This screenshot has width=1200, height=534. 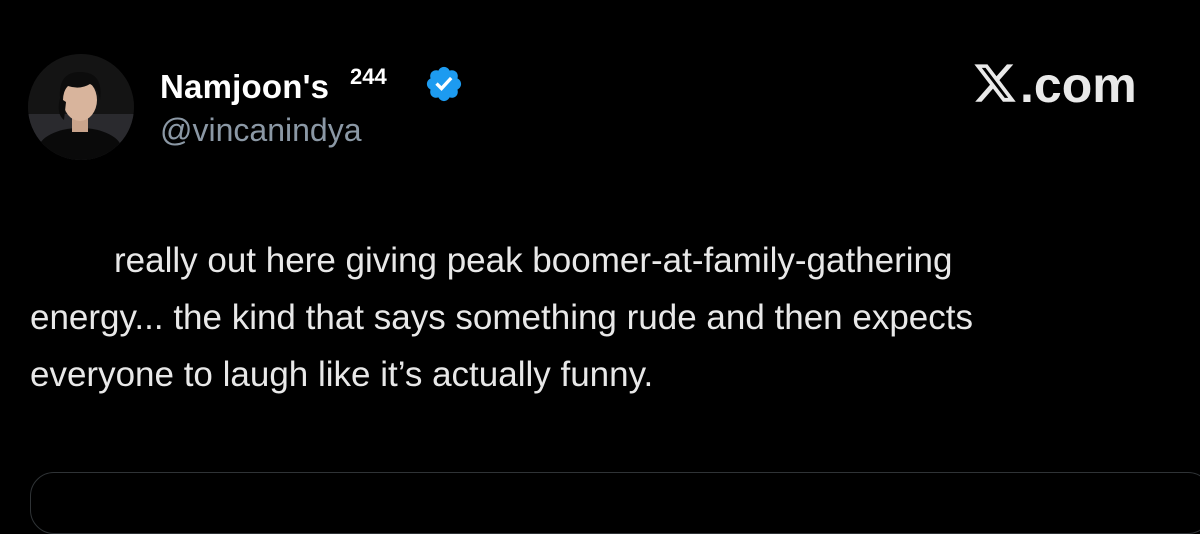 What do you see at coordinates (615, 503) in the screenshot?
I see `quoted-tweet-card` at bounding box center [615, 503].